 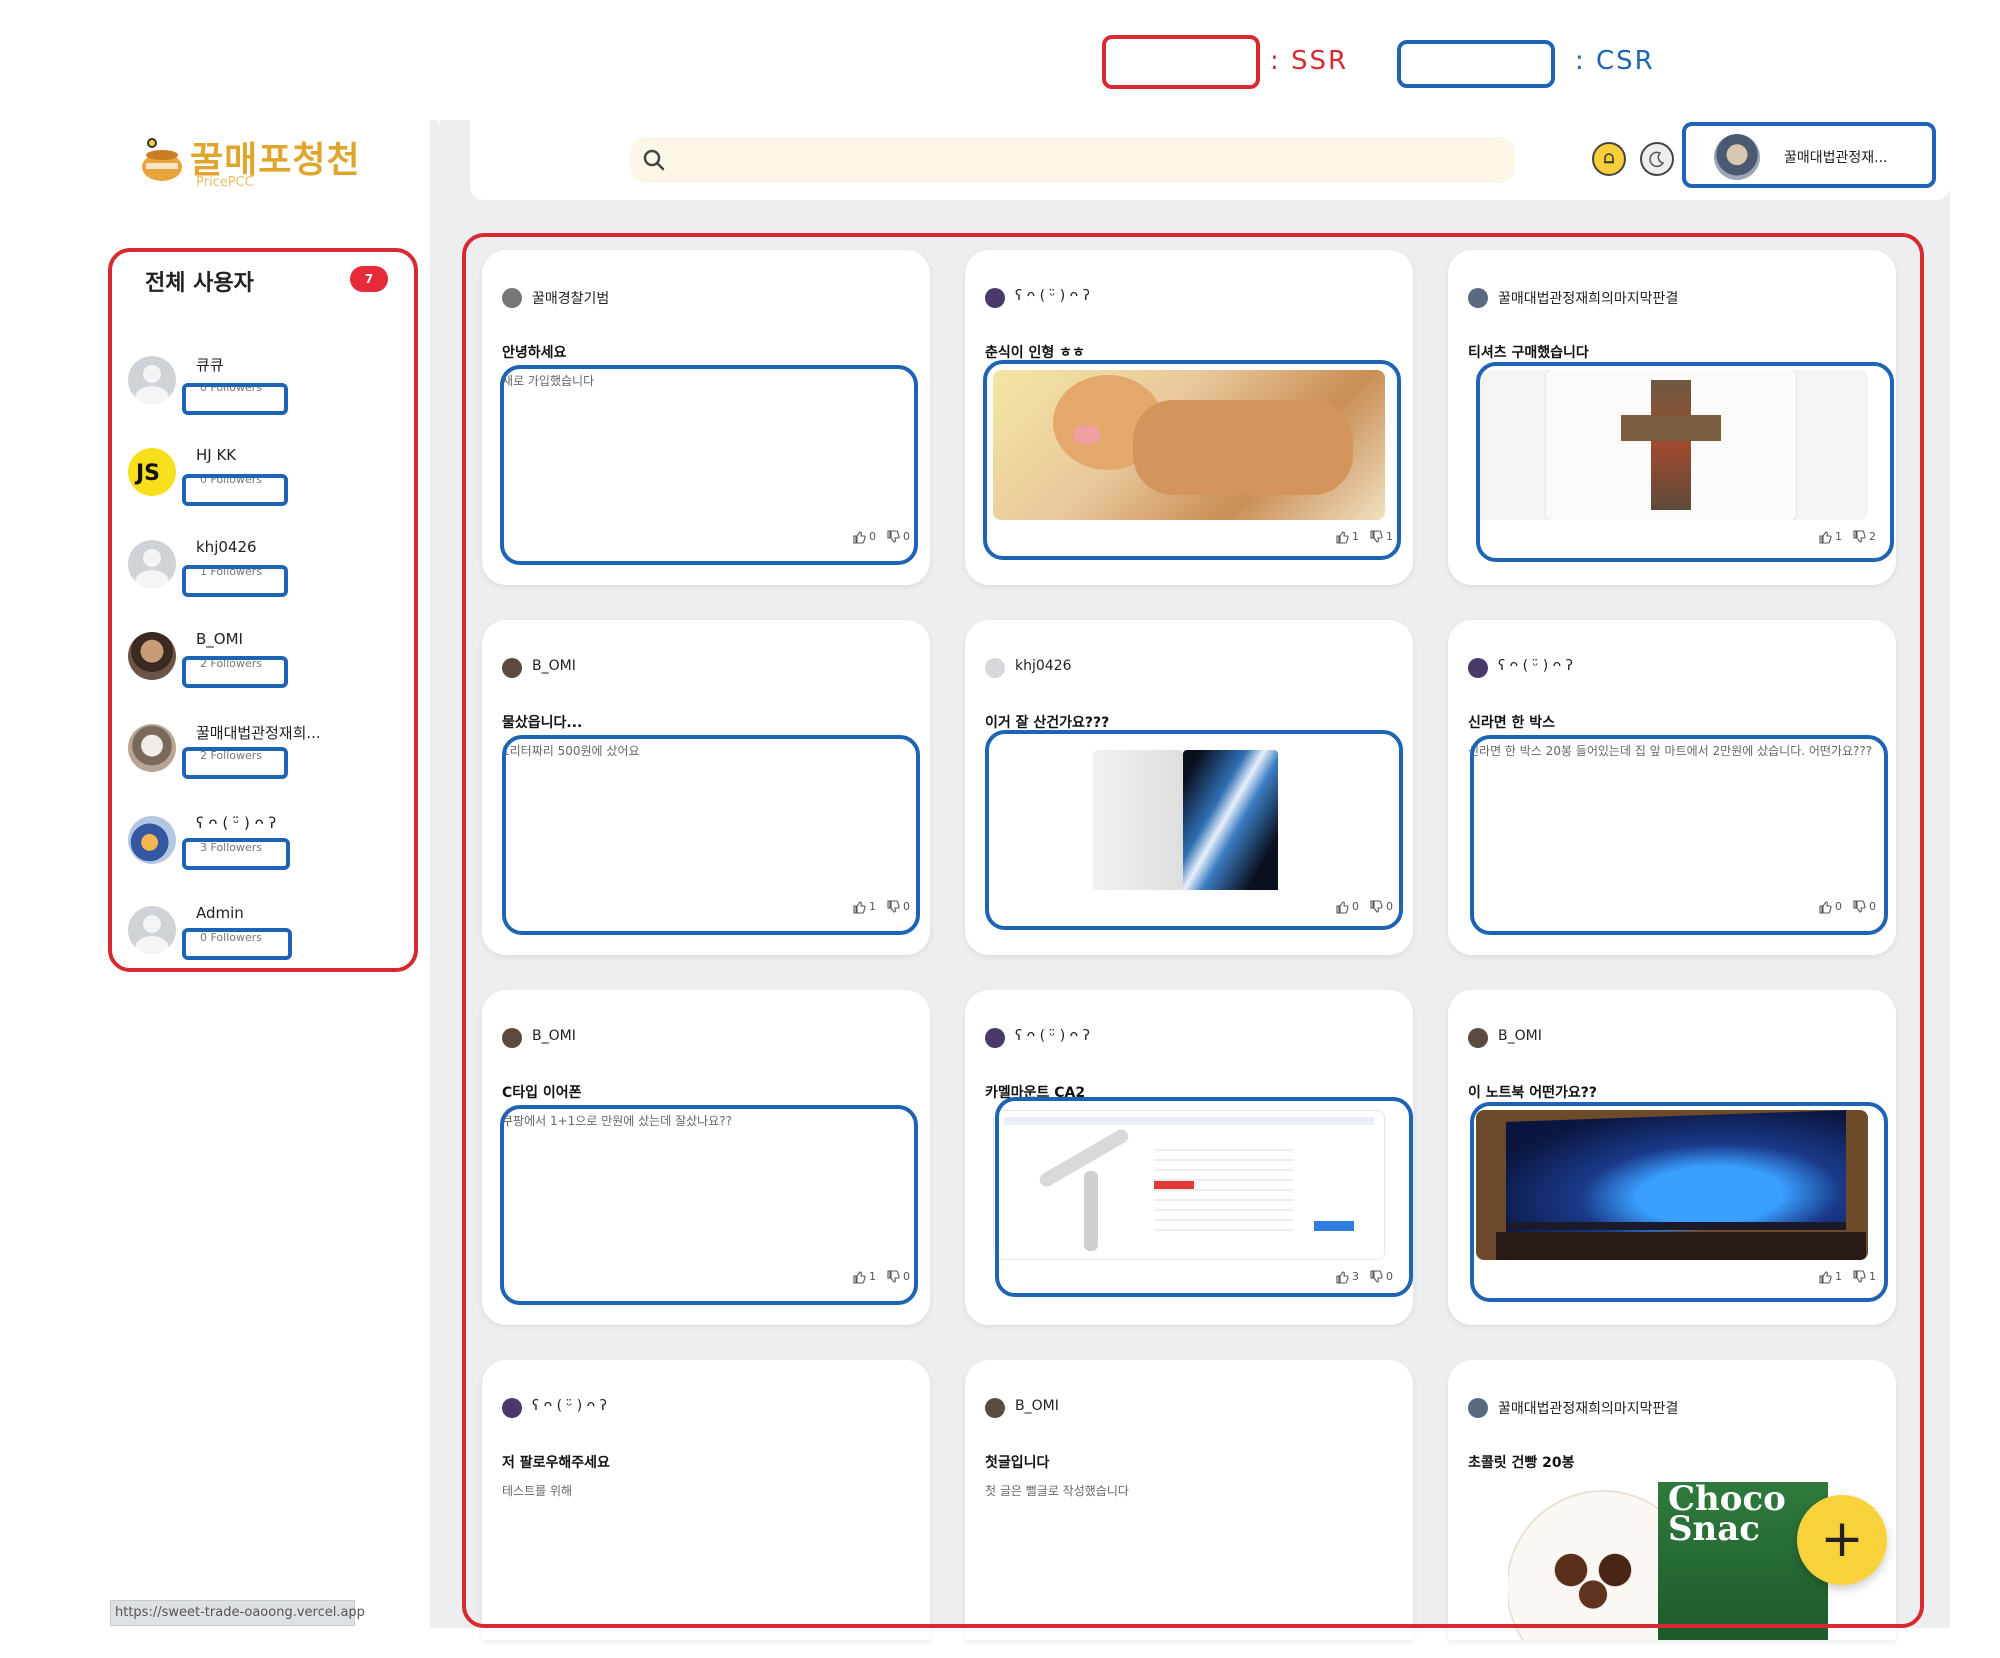 I want to click on csr-region-profile, so click(x=1809, y=155).